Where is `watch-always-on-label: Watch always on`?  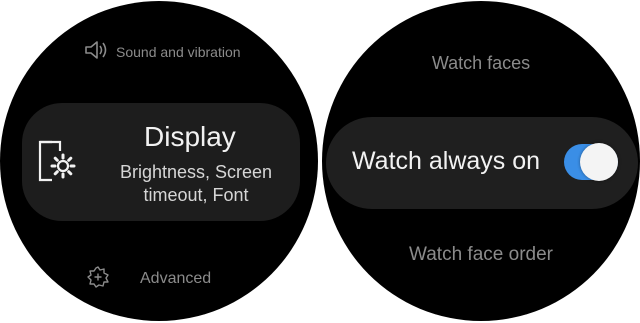
watch-always-on-label: Watch always on is located at coordinates (446, 161).